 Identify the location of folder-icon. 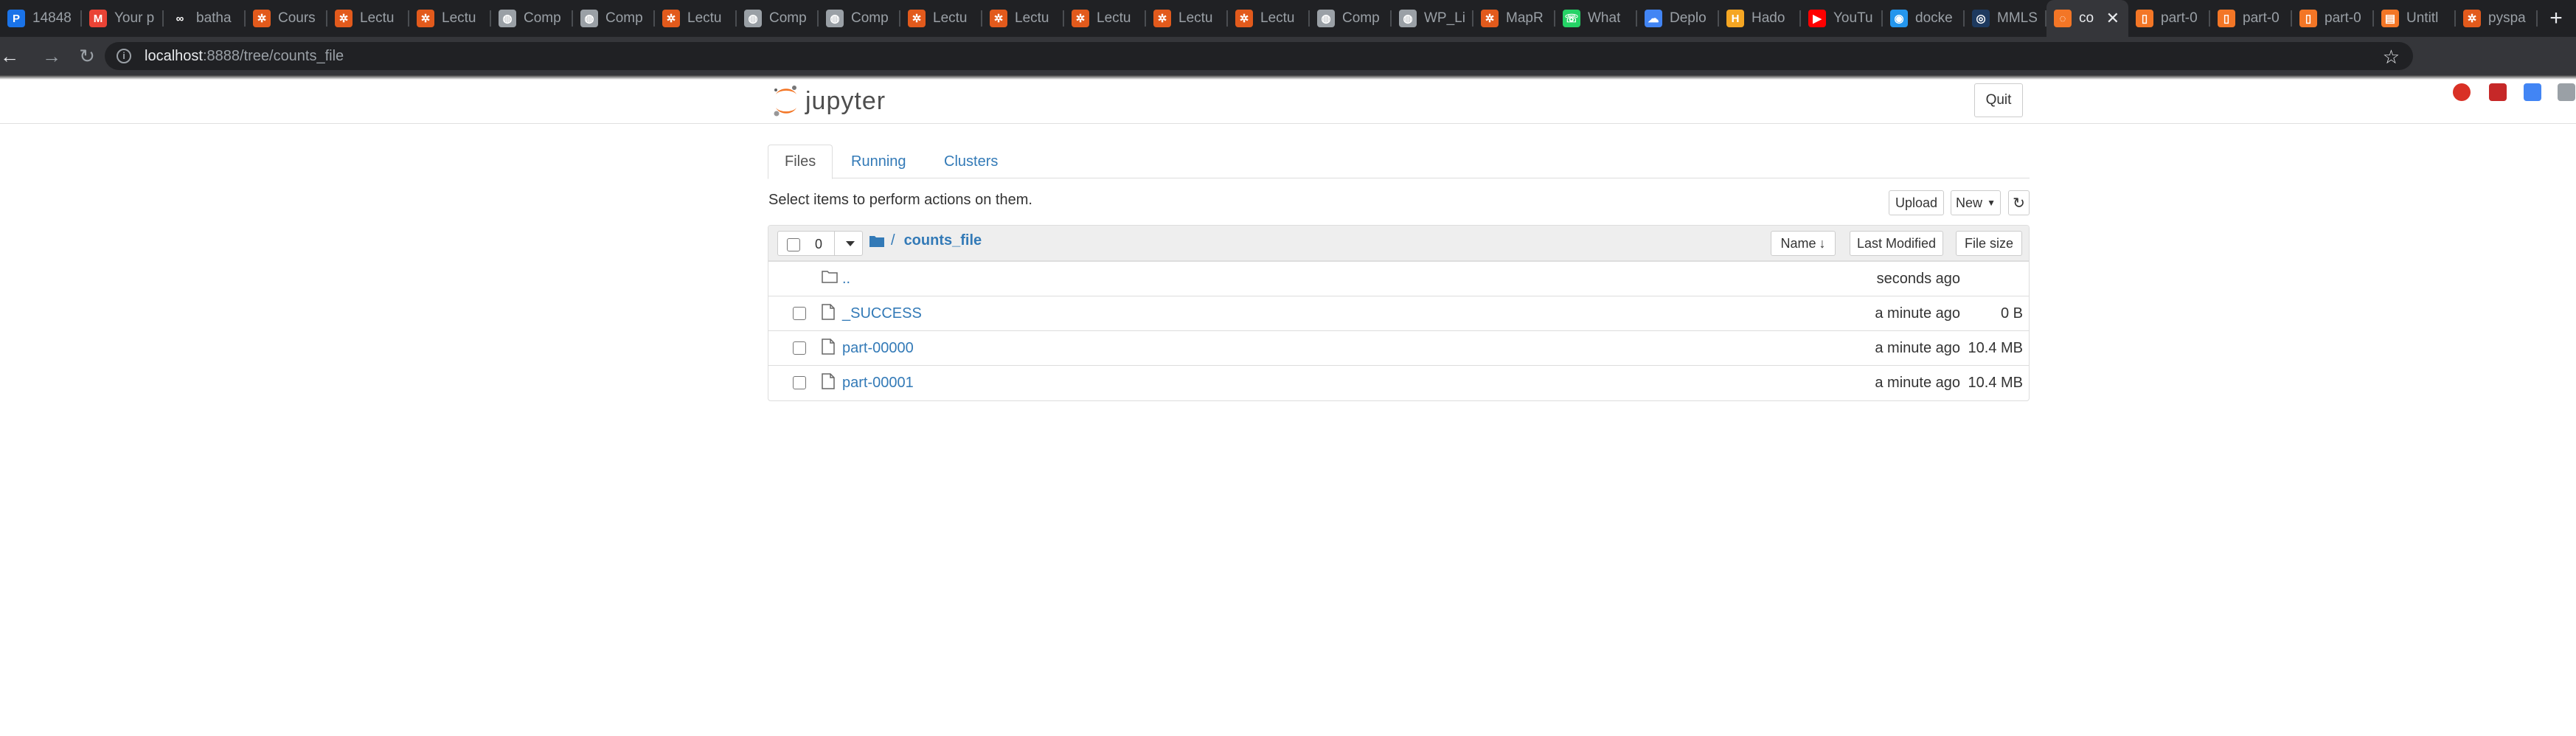
(877, 241).